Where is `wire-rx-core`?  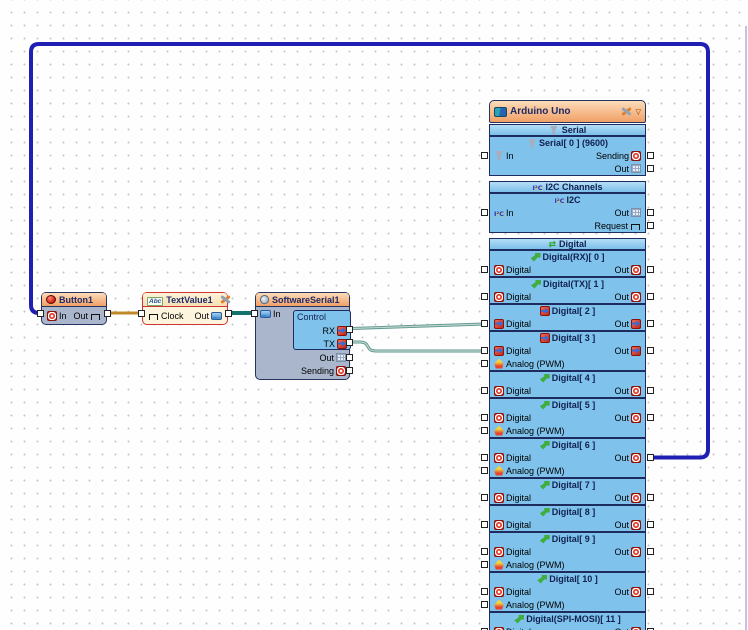 wire-rx-core is located at coordinates (417, 326).